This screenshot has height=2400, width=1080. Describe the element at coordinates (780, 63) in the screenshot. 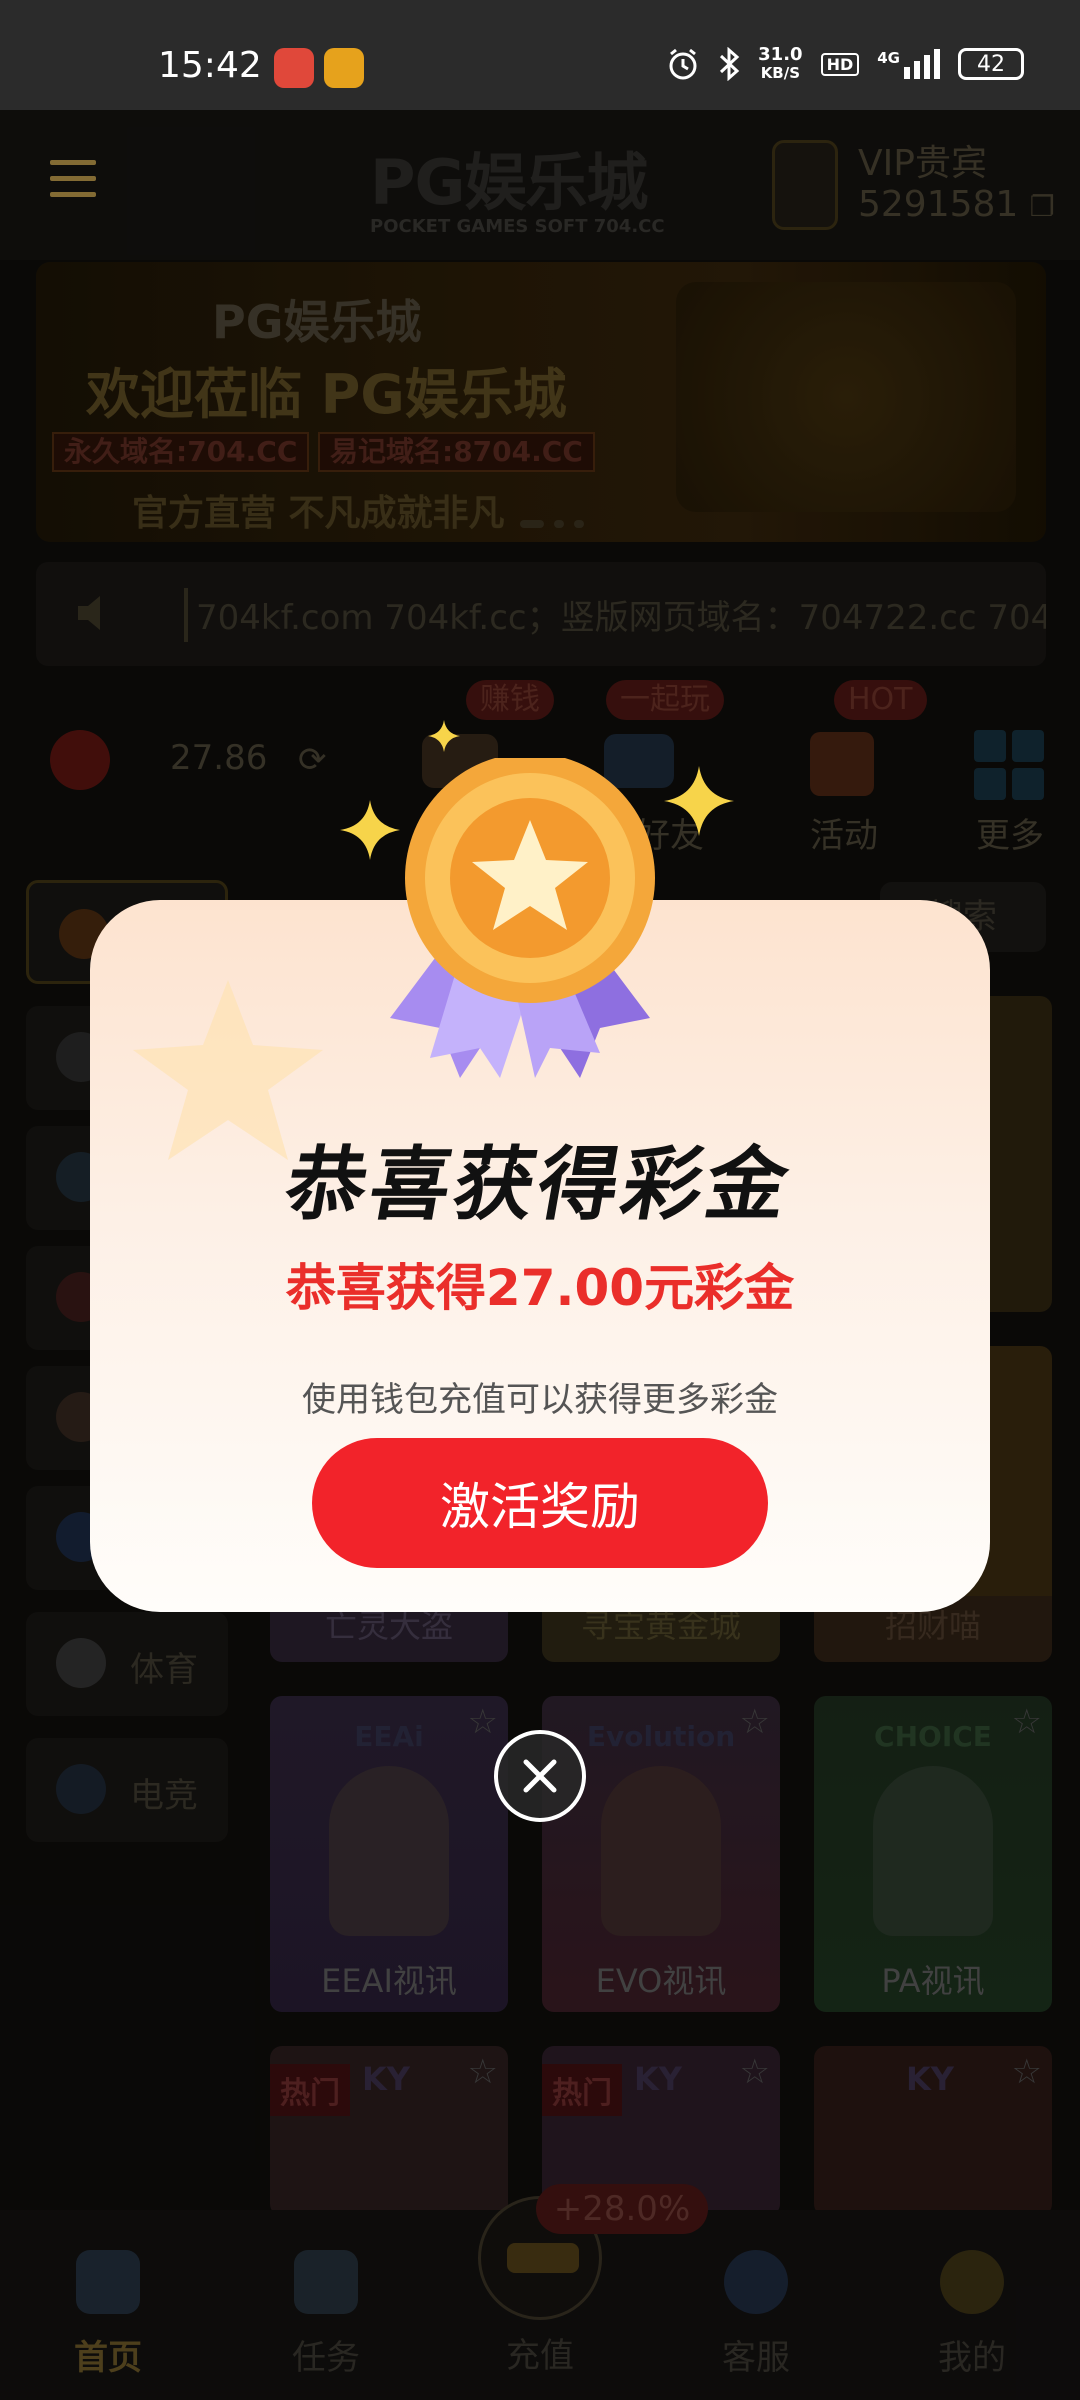

I see `network-speed: 31.0 KB/S` at that location.